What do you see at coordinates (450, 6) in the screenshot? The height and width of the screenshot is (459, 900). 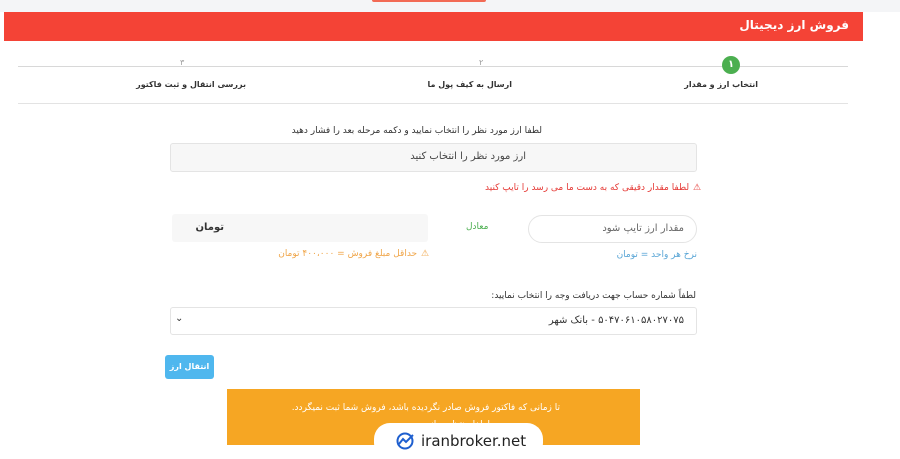 I see `browser-top-strip` at bounding box center [450, 6].